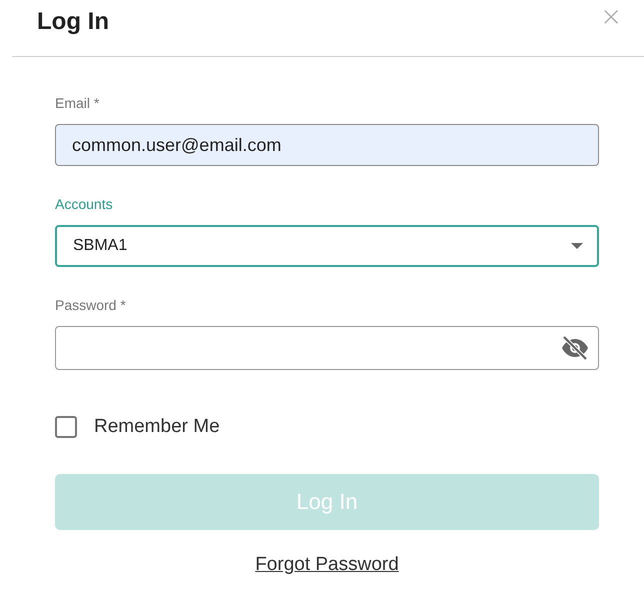  Describe the element at coordinates (327, 145) in the screenshot. I see `email-field: common.user@email.com` at that location.